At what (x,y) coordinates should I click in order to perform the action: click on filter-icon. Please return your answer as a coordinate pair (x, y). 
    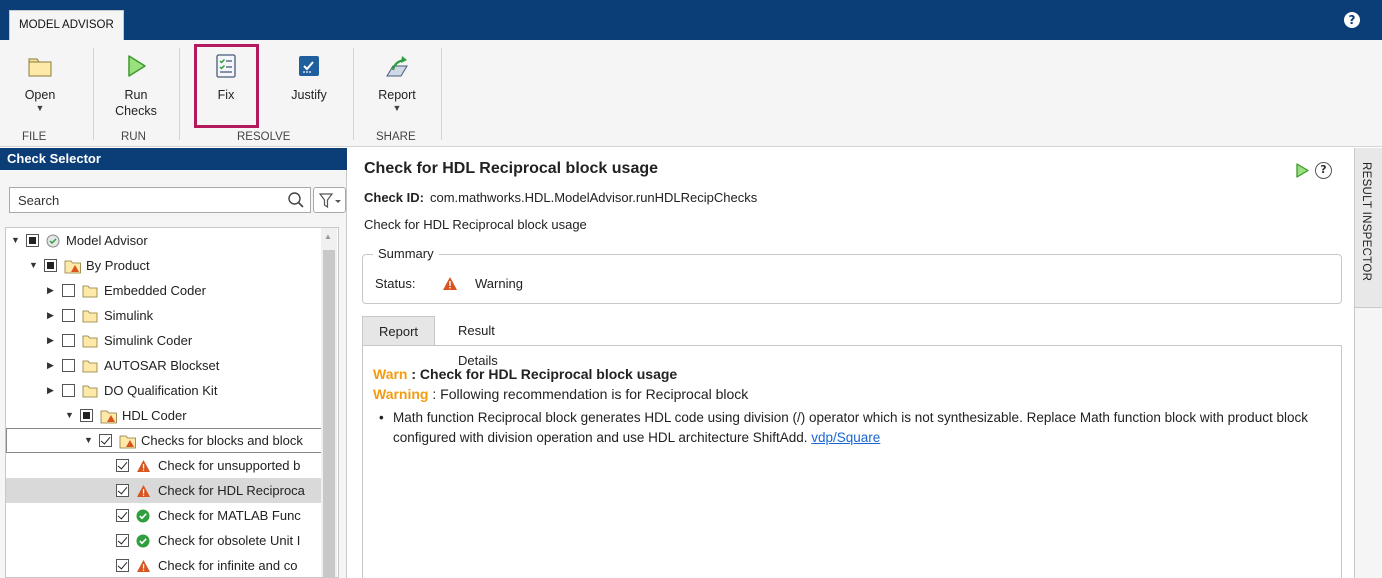
    Looking at the image, I should click on (329, 201).